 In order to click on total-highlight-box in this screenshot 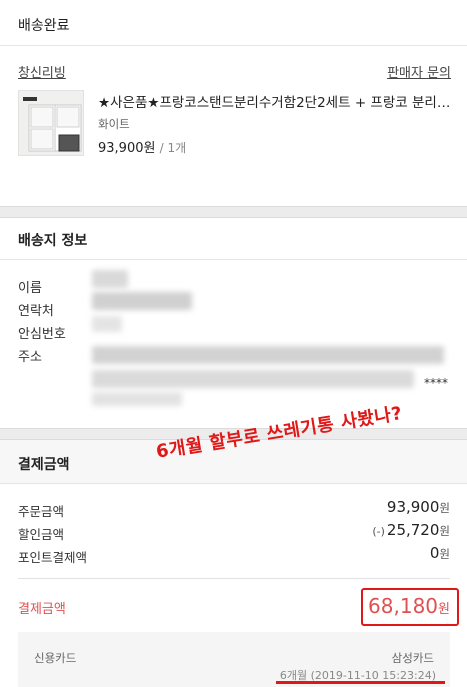, I will do `click(410, 607)`.